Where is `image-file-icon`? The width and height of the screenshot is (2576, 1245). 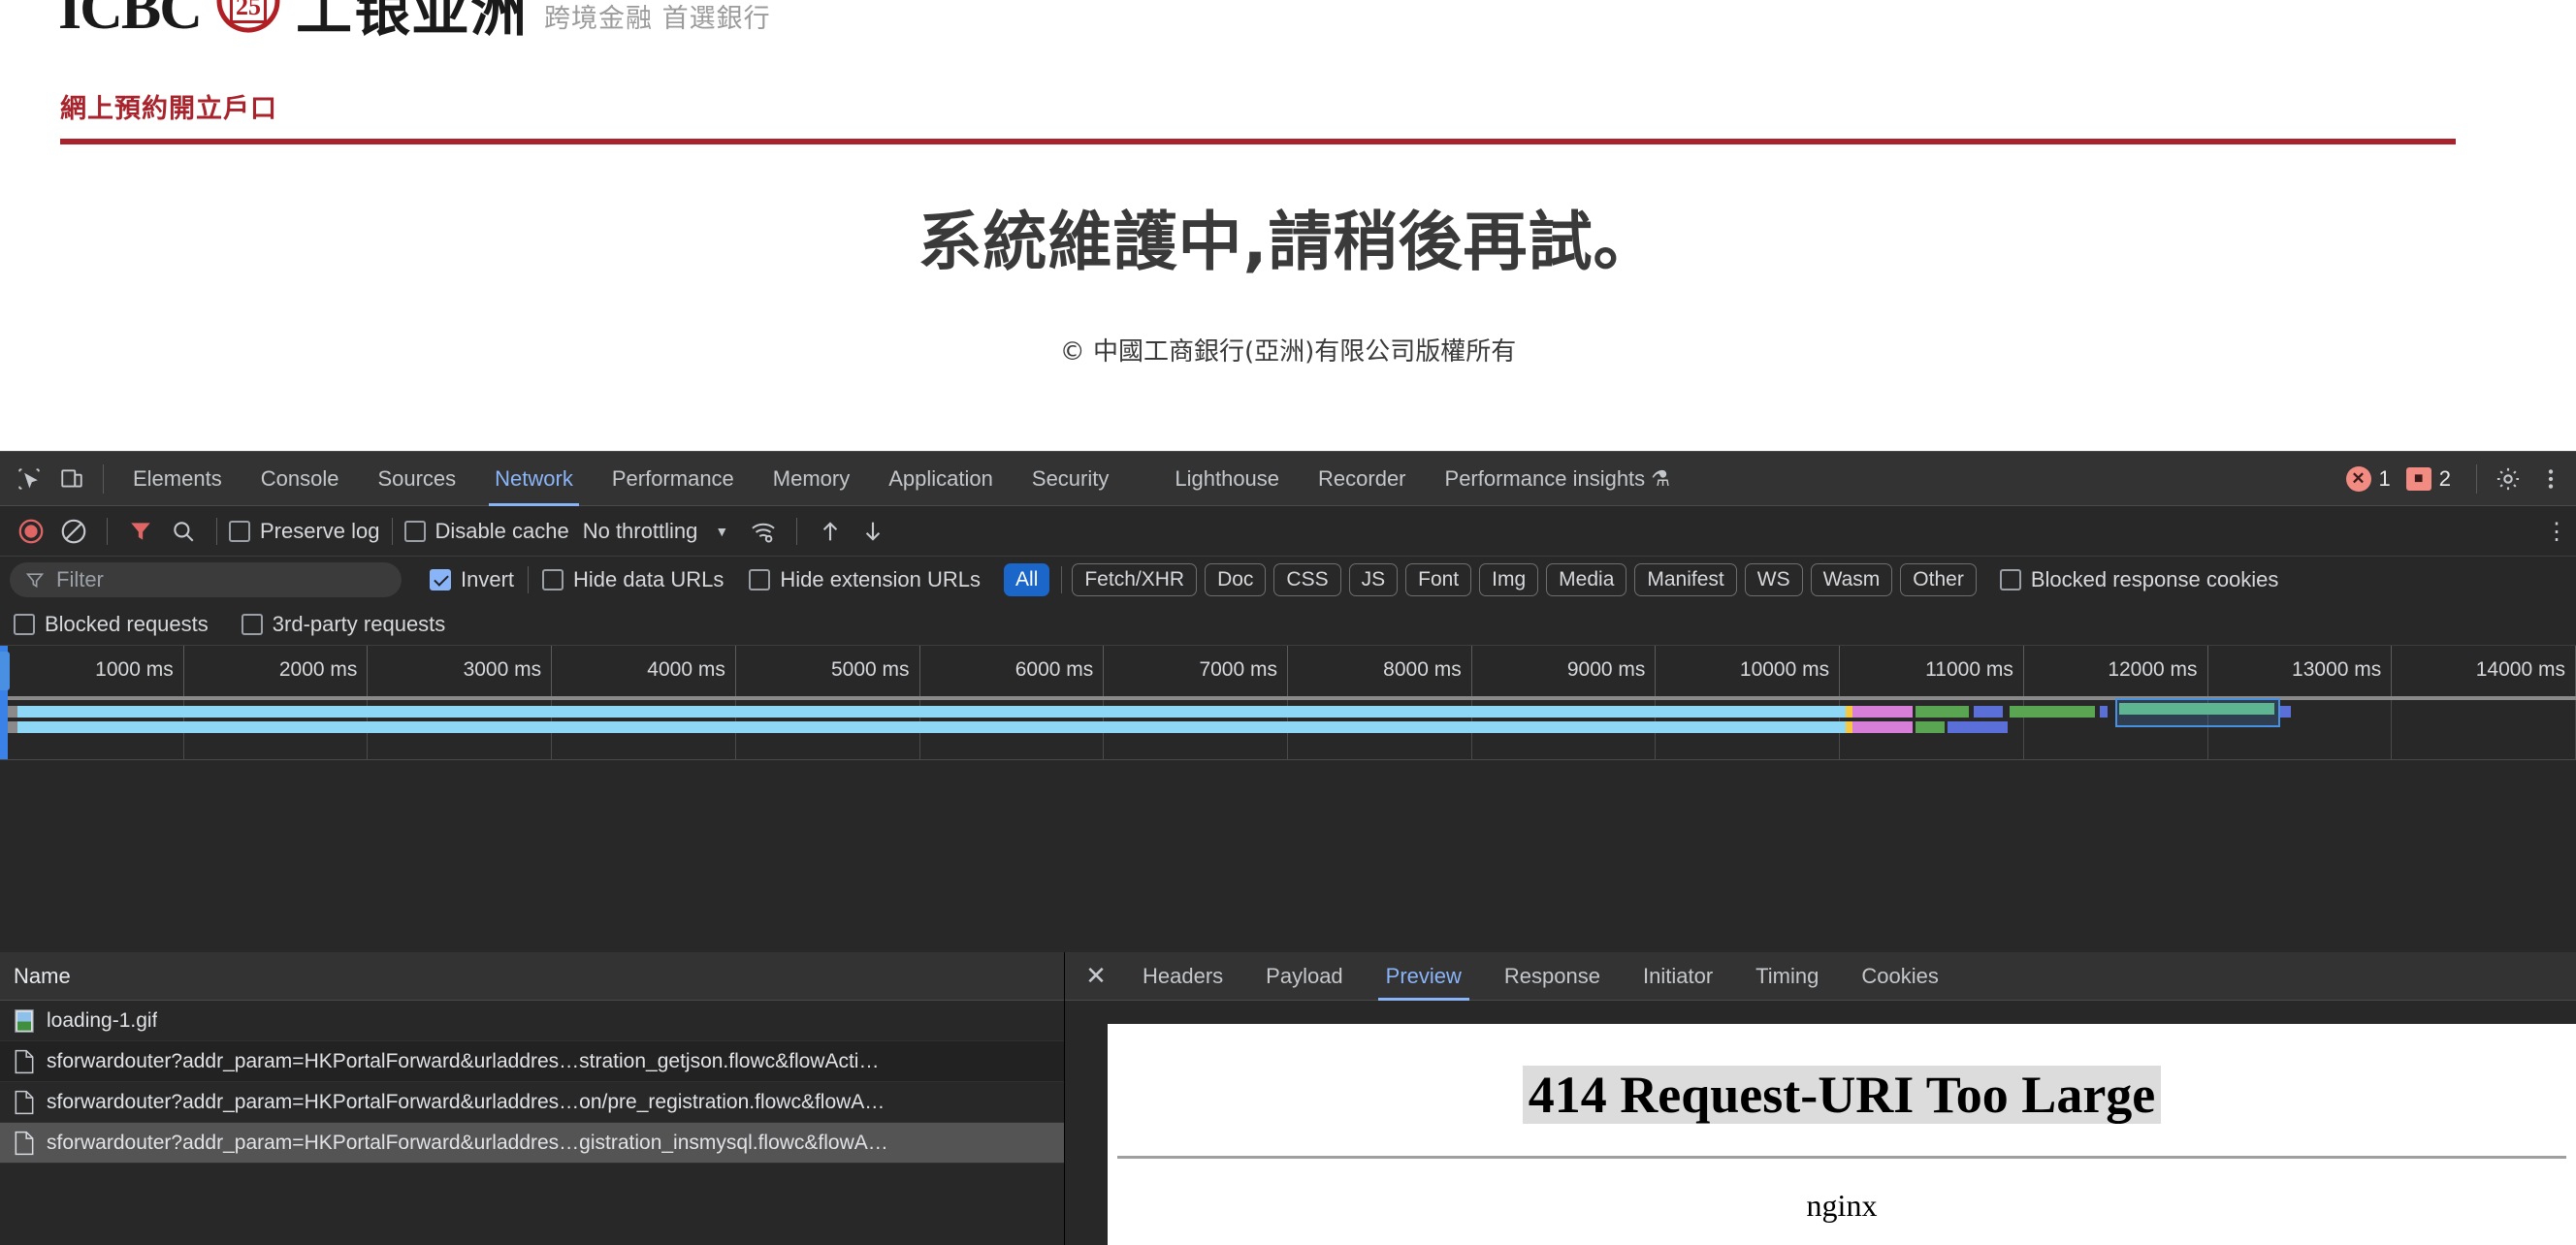
image-file-icon is located at coordinates (24, 1020).